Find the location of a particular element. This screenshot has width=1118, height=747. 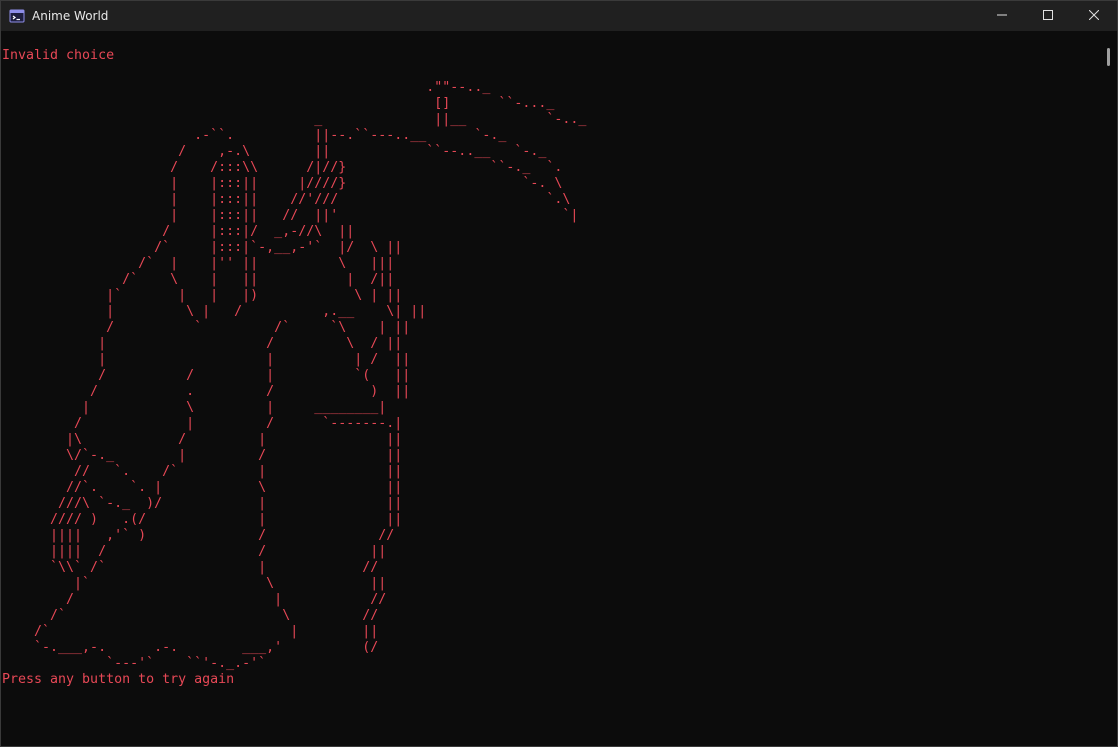

minimize-icon is located at coordinates (1002, 16).